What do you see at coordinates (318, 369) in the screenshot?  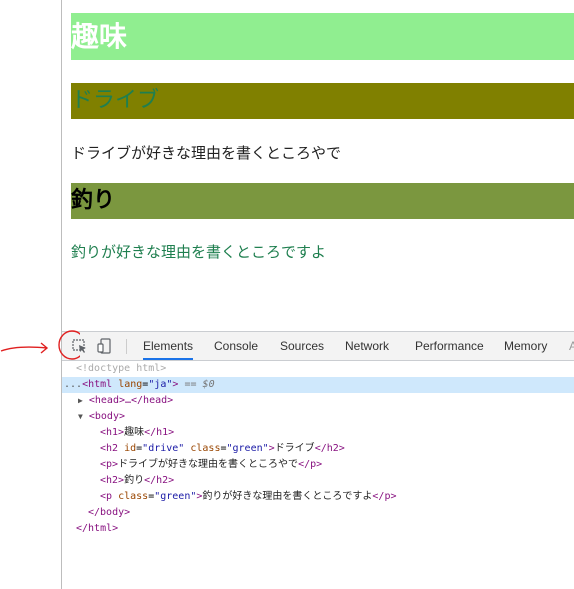 I see `tree-line-doctype: <!doctype html>` at bounding box center [318, 369].